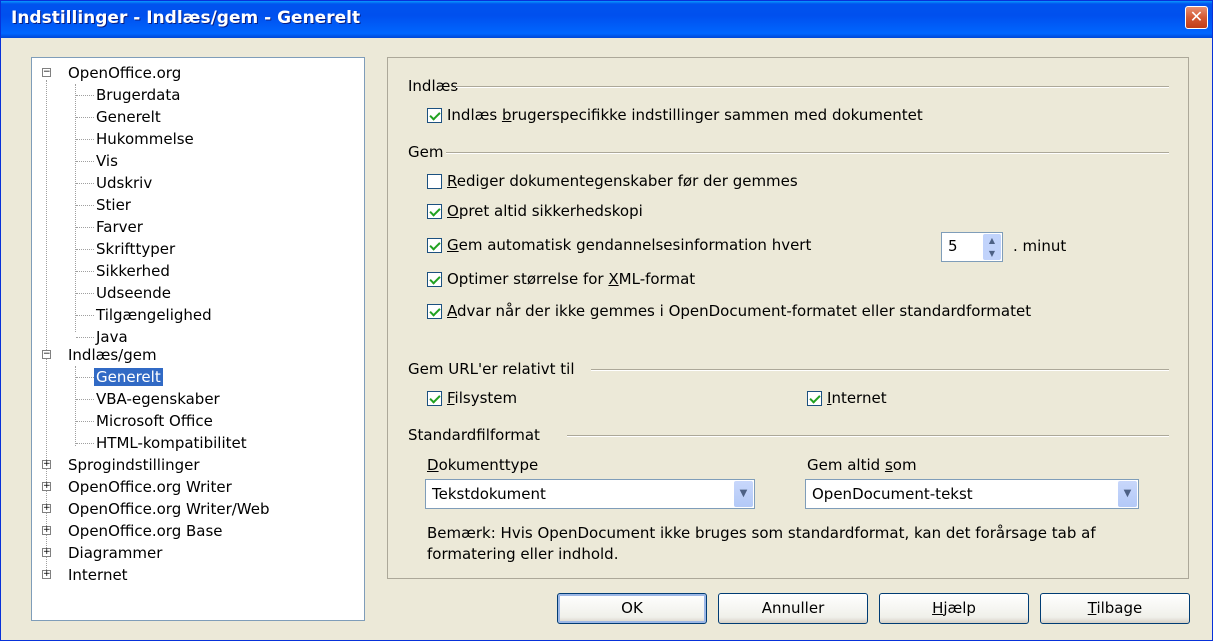  I want to click on tree-item-label: Diagrammer, so click(115, 553).